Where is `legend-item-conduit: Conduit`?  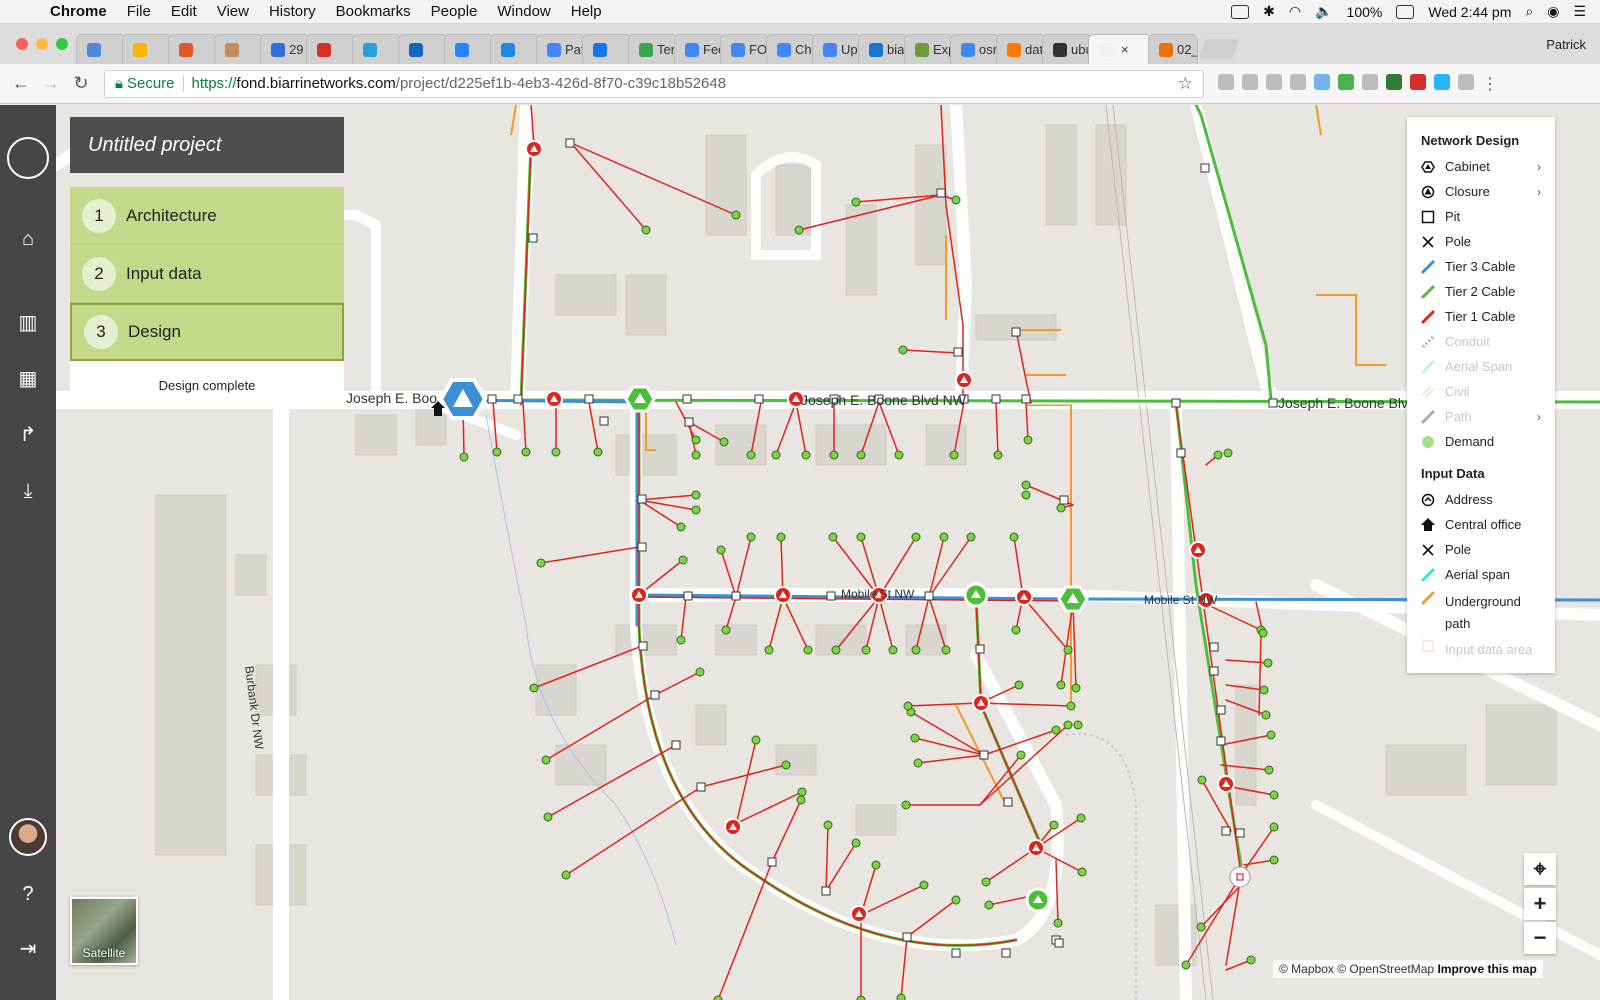 legend-item-conduit: Conduit is located at coordinates (1481, 341).